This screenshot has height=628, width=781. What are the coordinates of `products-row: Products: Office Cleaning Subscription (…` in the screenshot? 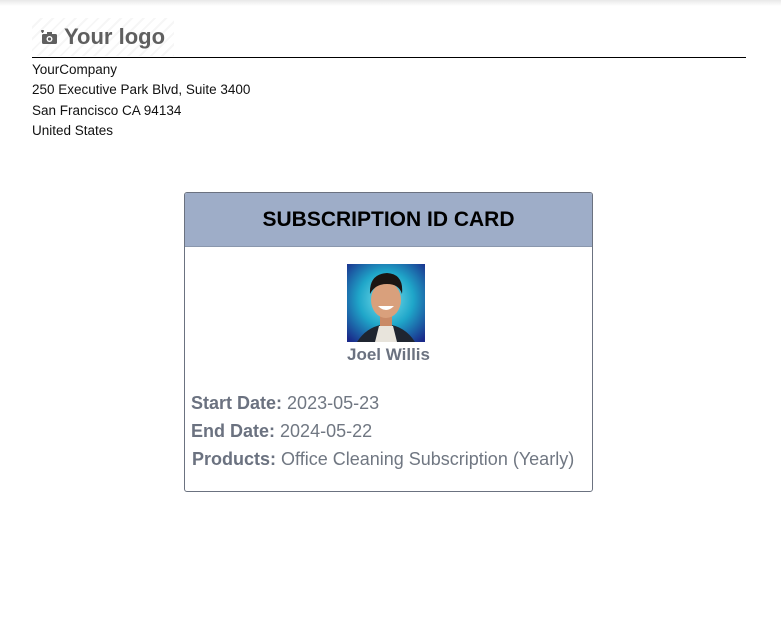 It's located at (383, 459).